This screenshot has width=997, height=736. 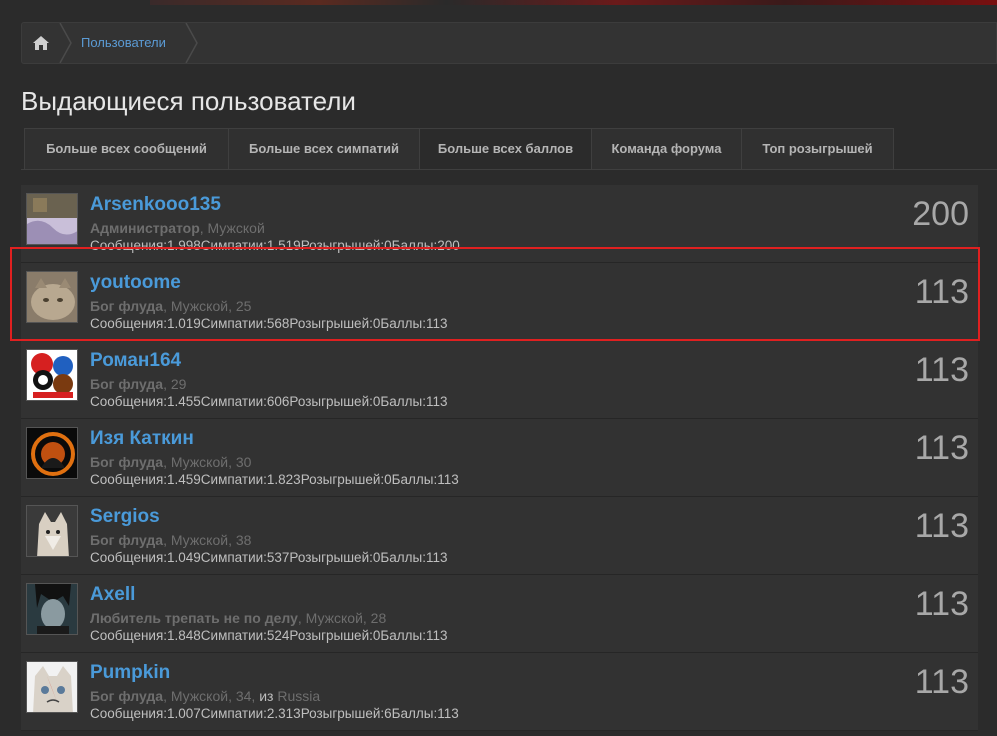 I want to click on member-name: Axell, so click(x=112, y=595).